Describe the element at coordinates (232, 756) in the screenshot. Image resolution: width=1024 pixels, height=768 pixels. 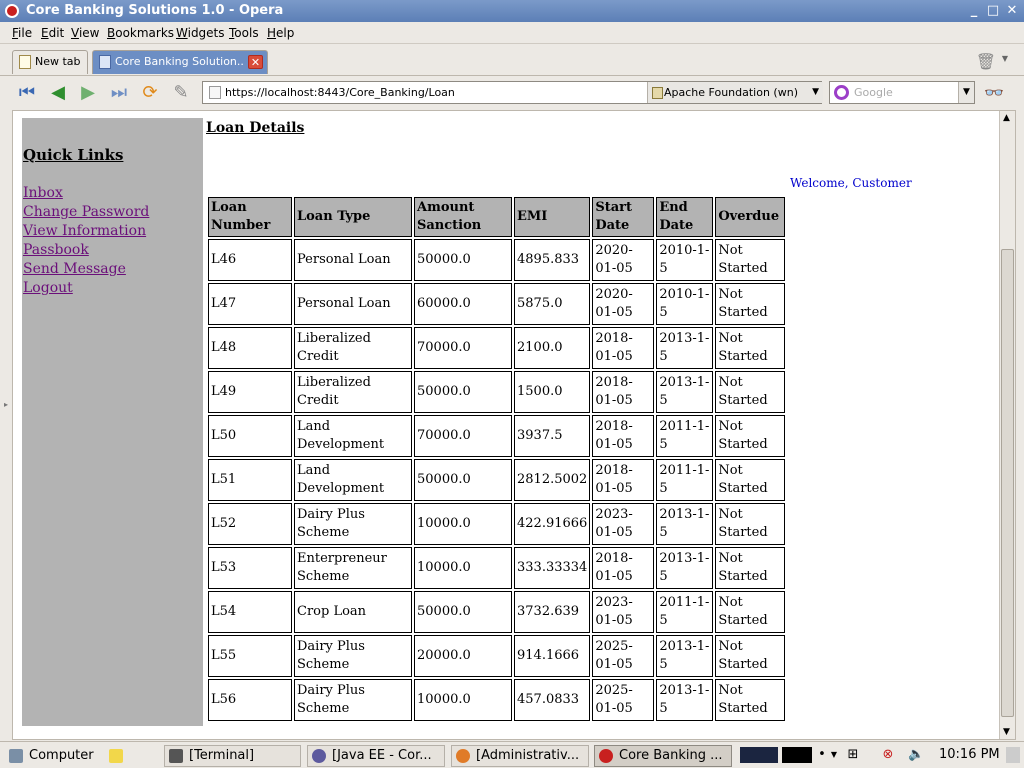
I see `task-terminal: [Terminal]` at that location.